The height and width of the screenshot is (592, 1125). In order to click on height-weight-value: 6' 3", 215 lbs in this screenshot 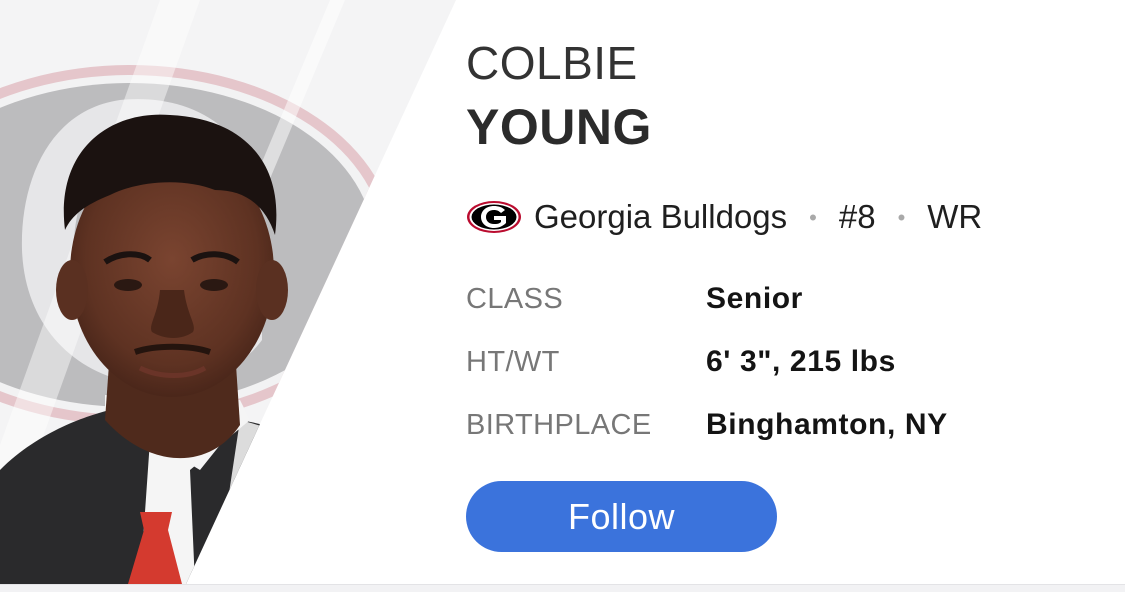, I will do `click(801, 361)`.